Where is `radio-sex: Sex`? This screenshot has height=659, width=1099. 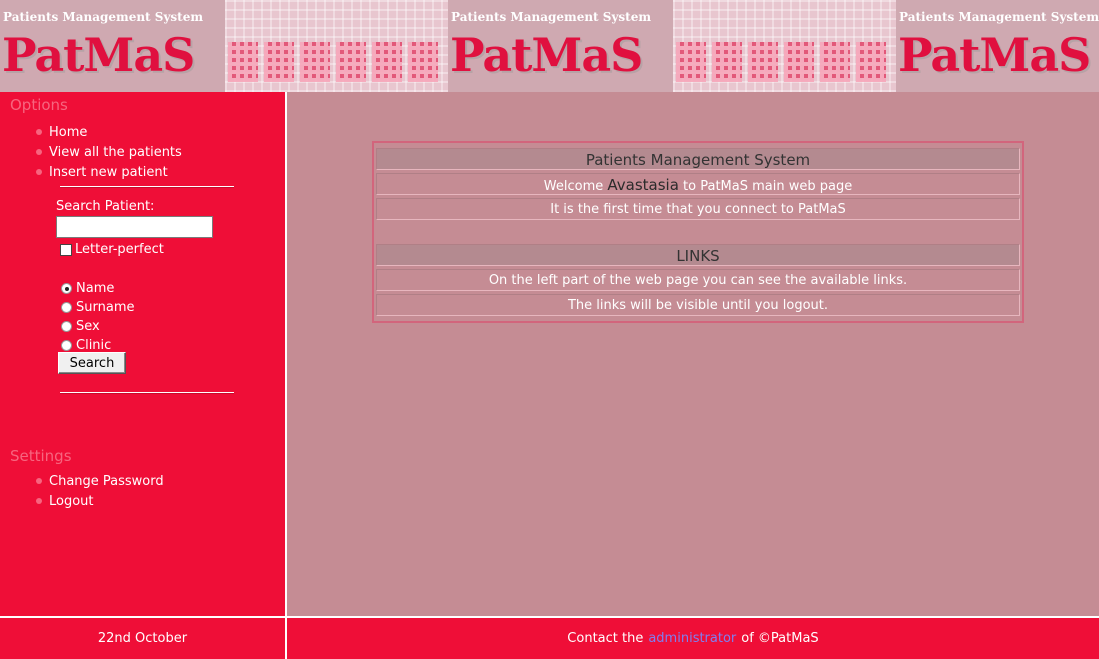 radio-sex: Sex is located at coordinates (97, 326).